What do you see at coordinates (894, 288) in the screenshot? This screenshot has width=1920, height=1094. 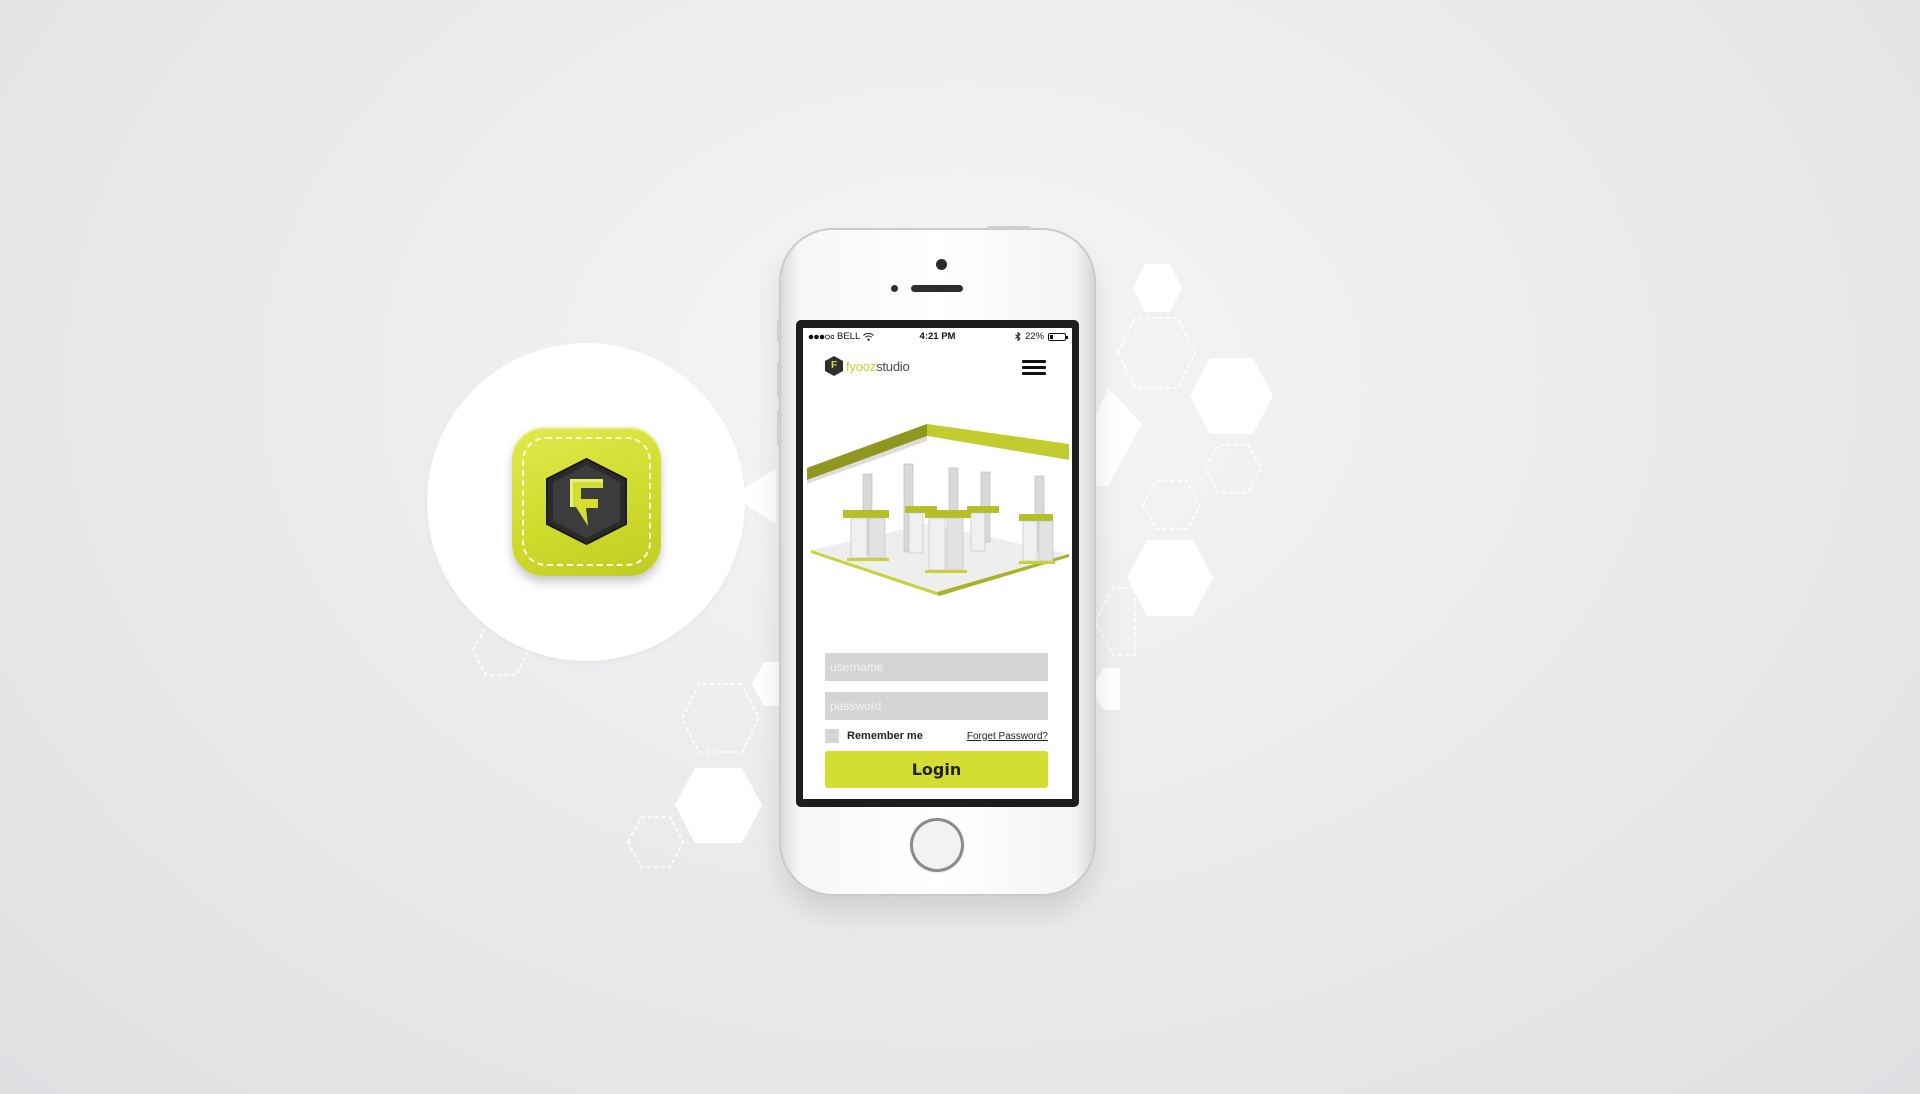 I see `front-camera` at bounding box center [894, 288].